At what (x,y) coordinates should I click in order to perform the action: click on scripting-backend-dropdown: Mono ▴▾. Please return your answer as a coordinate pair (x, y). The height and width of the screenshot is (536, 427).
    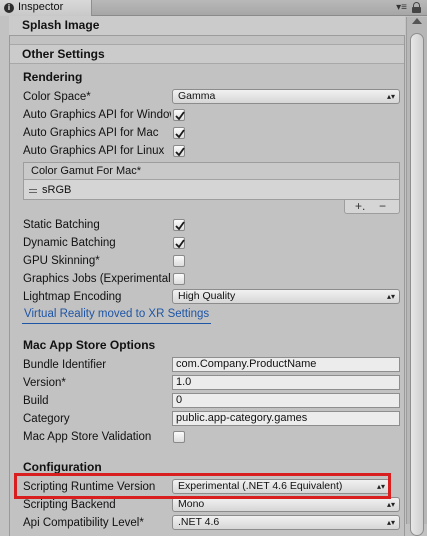
    Looking at the image, I should click on (286, 504).